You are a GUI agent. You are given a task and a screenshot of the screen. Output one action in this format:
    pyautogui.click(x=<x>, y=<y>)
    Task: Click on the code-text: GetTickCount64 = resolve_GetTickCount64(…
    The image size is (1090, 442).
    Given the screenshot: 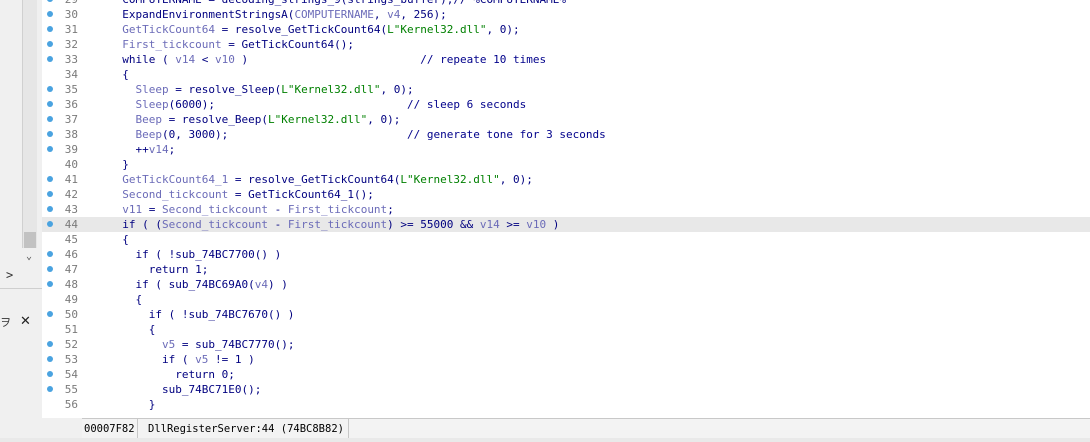 What is the action you would take?
    pyautogui.click(x=314, y=29)
    